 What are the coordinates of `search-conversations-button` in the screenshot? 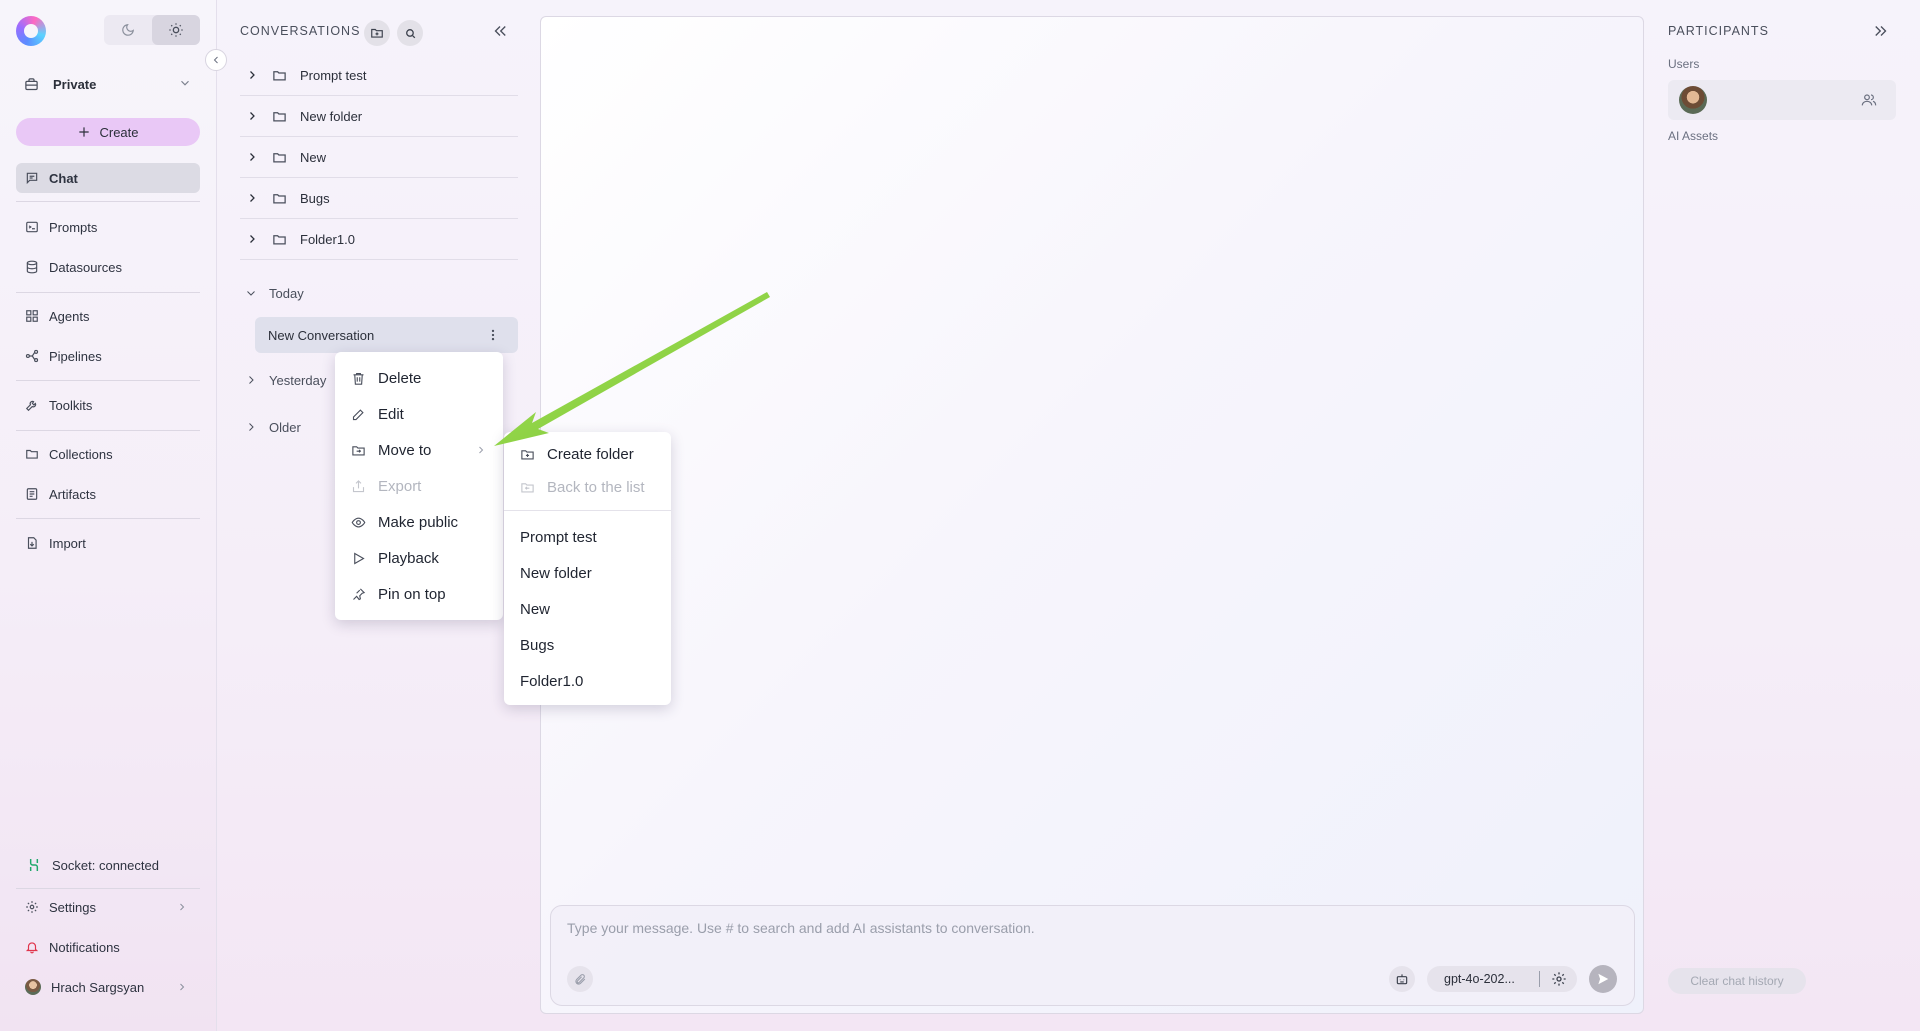 It's located at (410, 33).